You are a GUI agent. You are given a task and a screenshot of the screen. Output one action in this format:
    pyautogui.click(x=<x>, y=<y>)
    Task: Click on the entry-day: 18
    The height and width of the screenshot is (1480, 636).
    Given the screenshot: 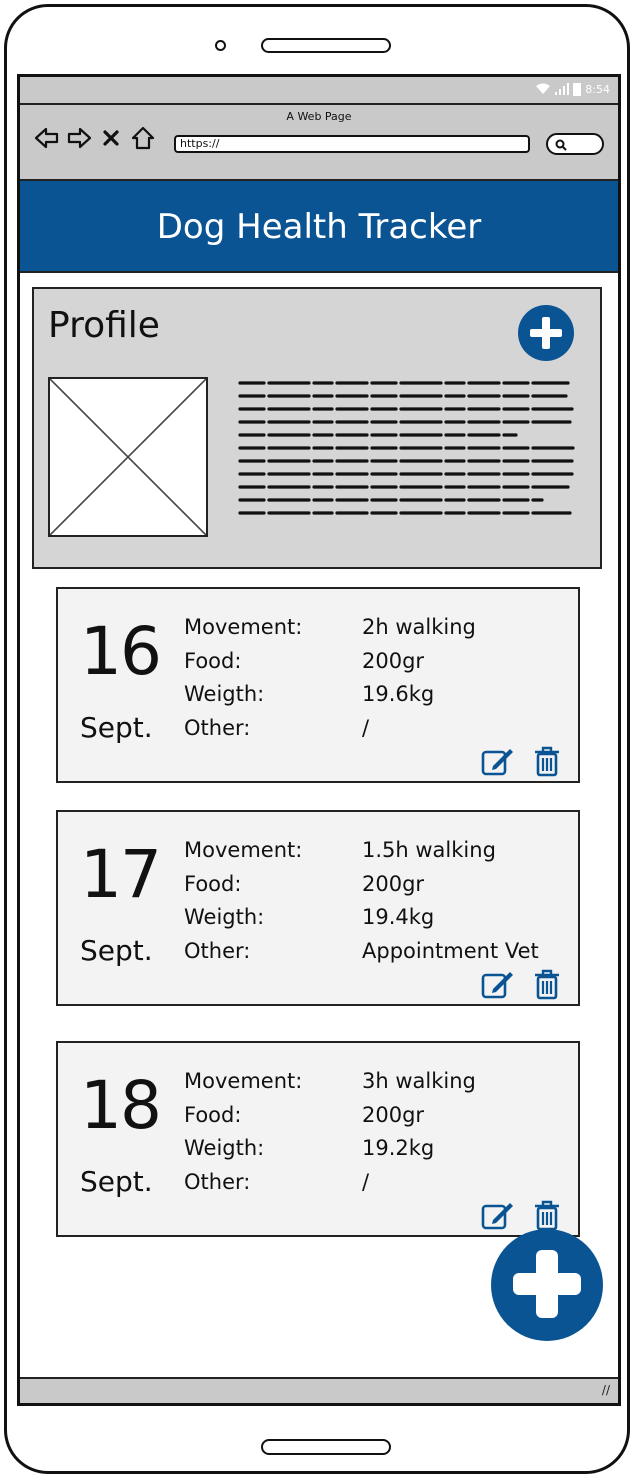 What is the action you would take?
    pyautogui.click(x=121, y=1105)
    